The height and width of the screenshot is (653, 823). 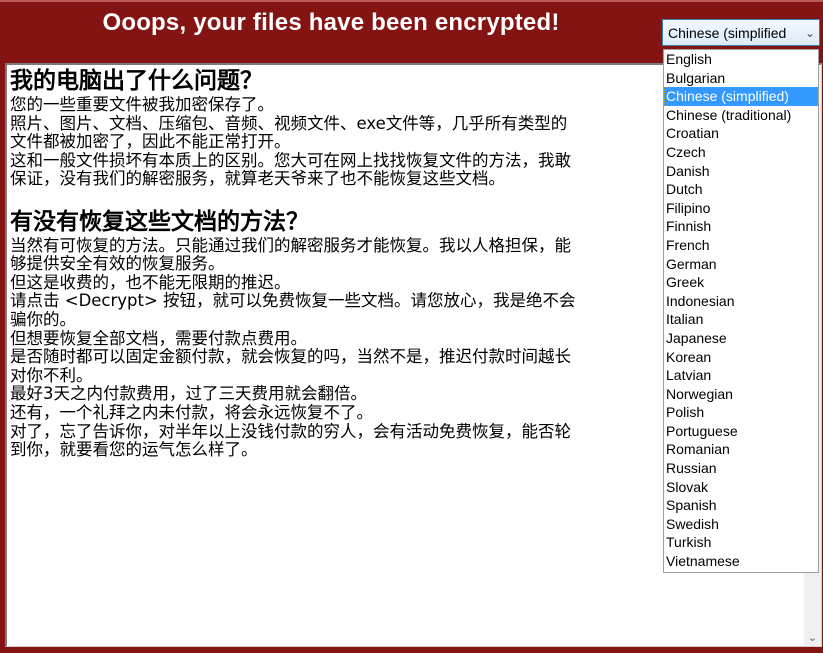 I want to click on language-option: Indonesian, so click(x=741, y=301).